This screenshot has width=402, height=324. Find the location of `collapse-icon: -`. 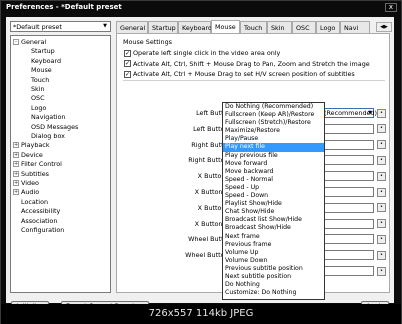

collapse-icon: - is located at coordinates (16, 42).